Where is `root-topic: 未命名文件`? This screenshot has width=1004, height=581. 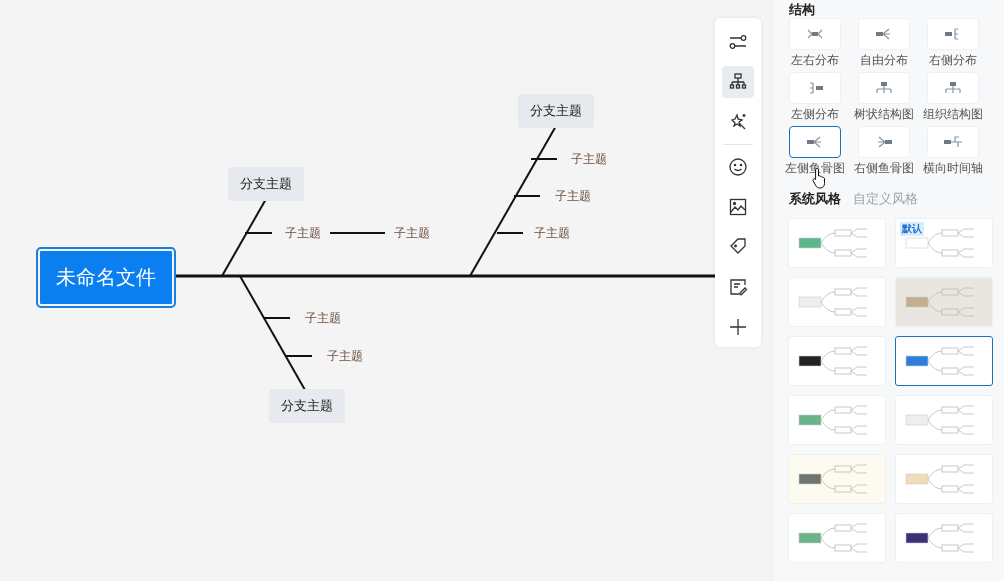
root-topic: 未命名文件 is located at coordinates (106, 277).